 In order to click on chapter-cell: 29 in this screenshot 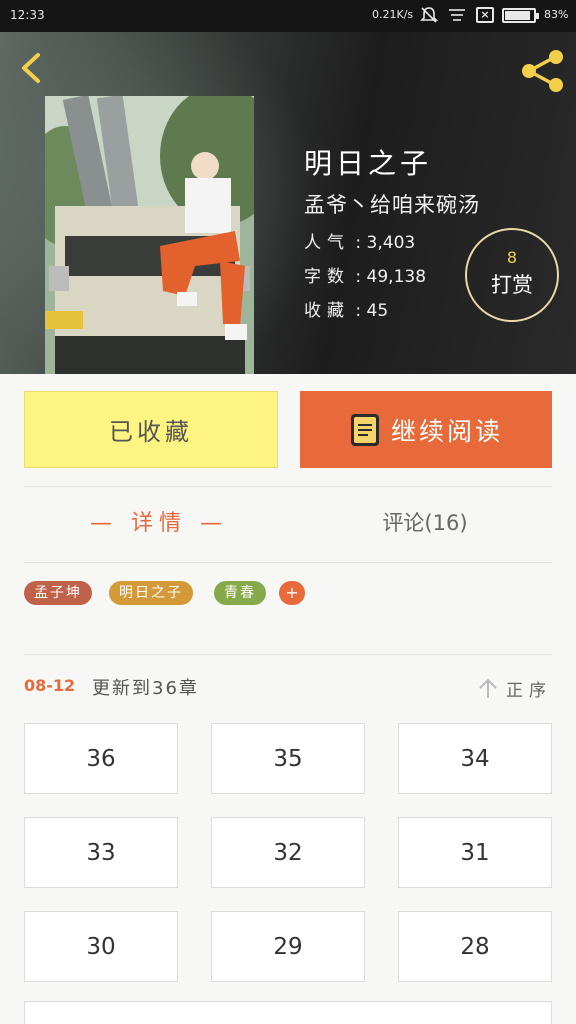, I will do `click(288, 946)`.